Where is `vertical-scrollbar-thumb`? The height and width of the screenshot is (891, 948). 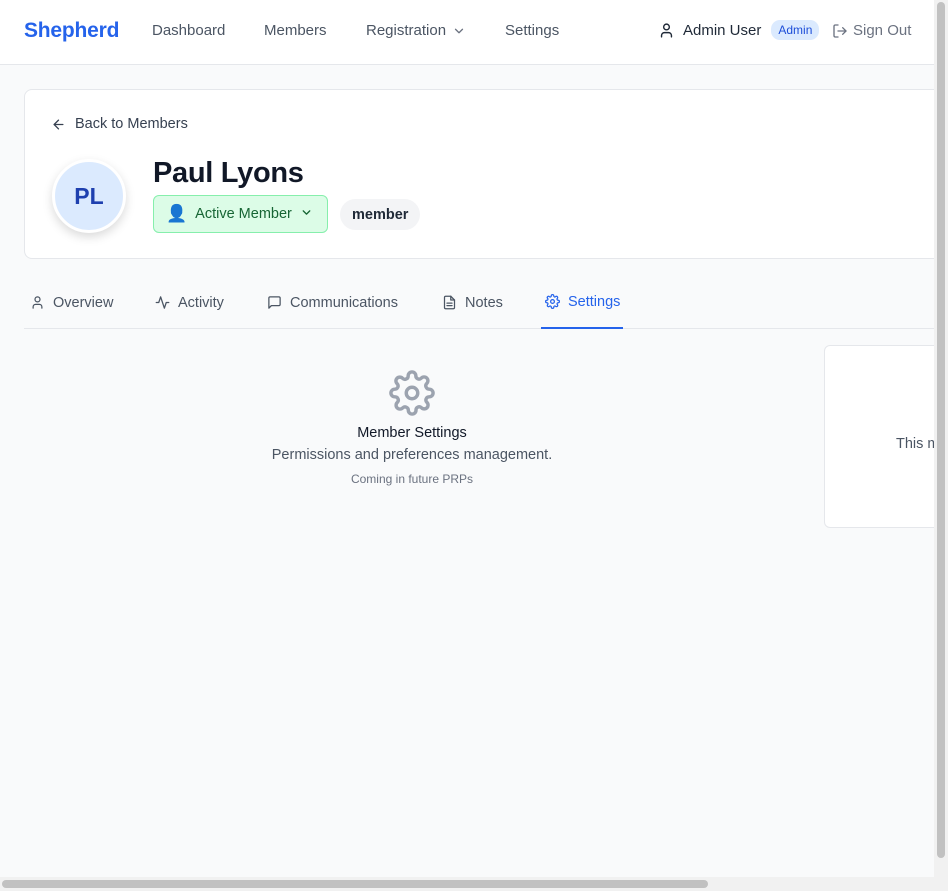 vertical-scrollbar-thumb is located at coordinates (941, 430).